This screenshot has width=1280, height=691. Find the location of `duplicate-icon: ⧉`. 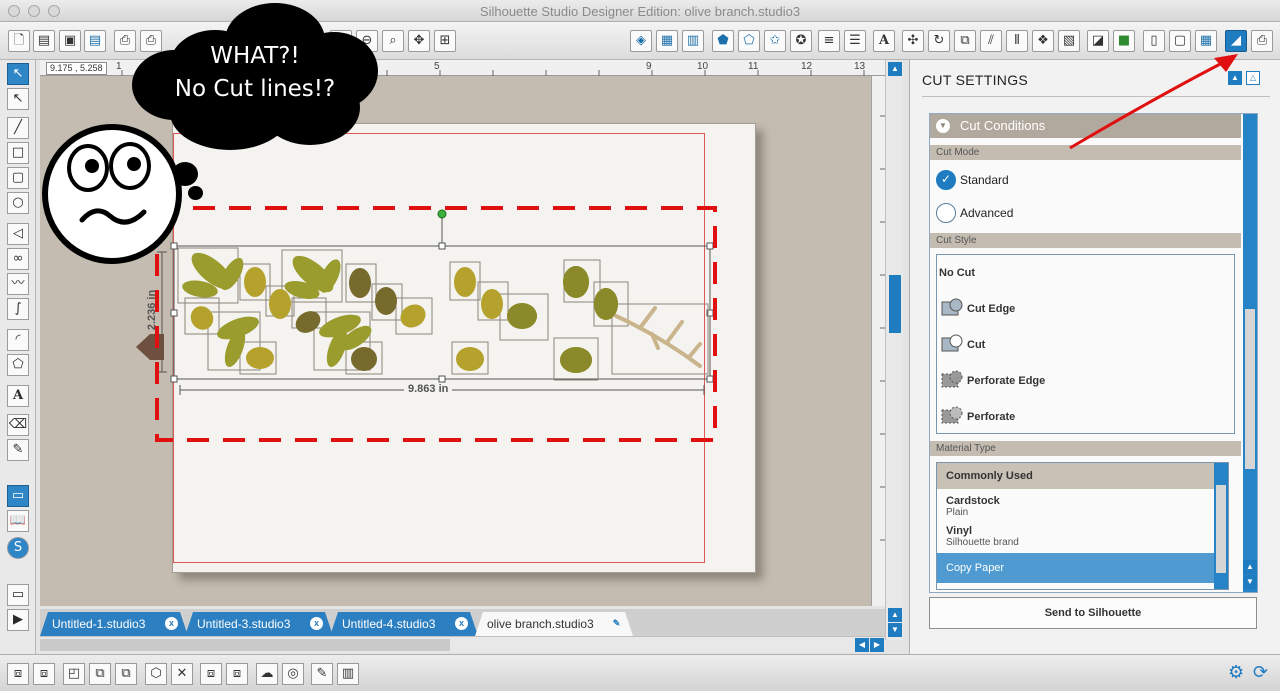

duplicate-icon: ⧉ is located at coordinates (126, 674).